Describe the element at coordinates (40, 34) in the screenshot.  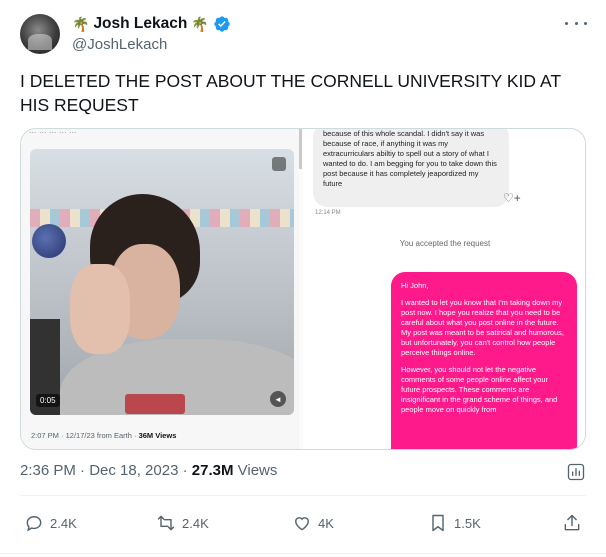
I see `avatar` at that location.